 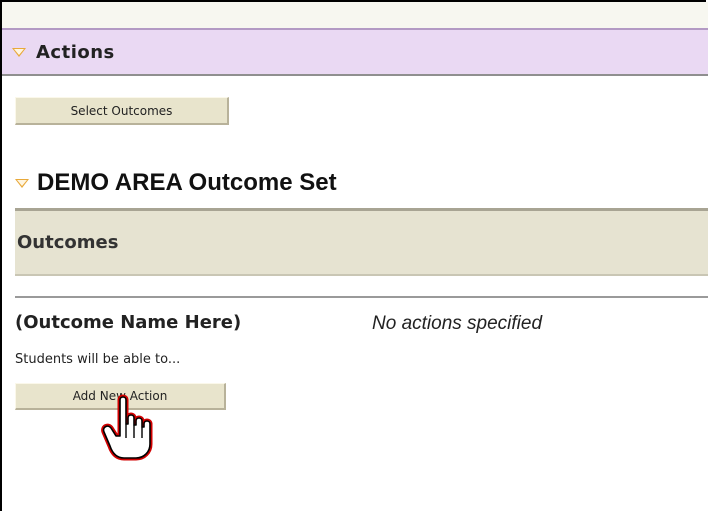 What do you see at coordinates (355, 52) in the screenshot?
I see `actions-section-header: Actions` at bounding box center [355, 52].